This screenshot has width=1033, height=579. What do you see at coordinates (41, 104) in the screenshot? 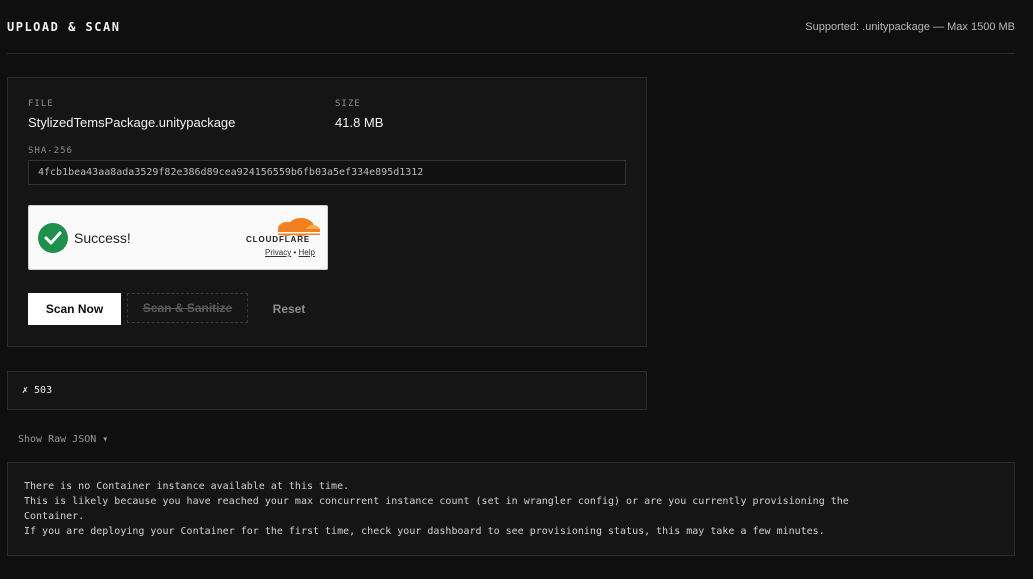
I see `file-label: FILE` at bounding box center [41, 104].